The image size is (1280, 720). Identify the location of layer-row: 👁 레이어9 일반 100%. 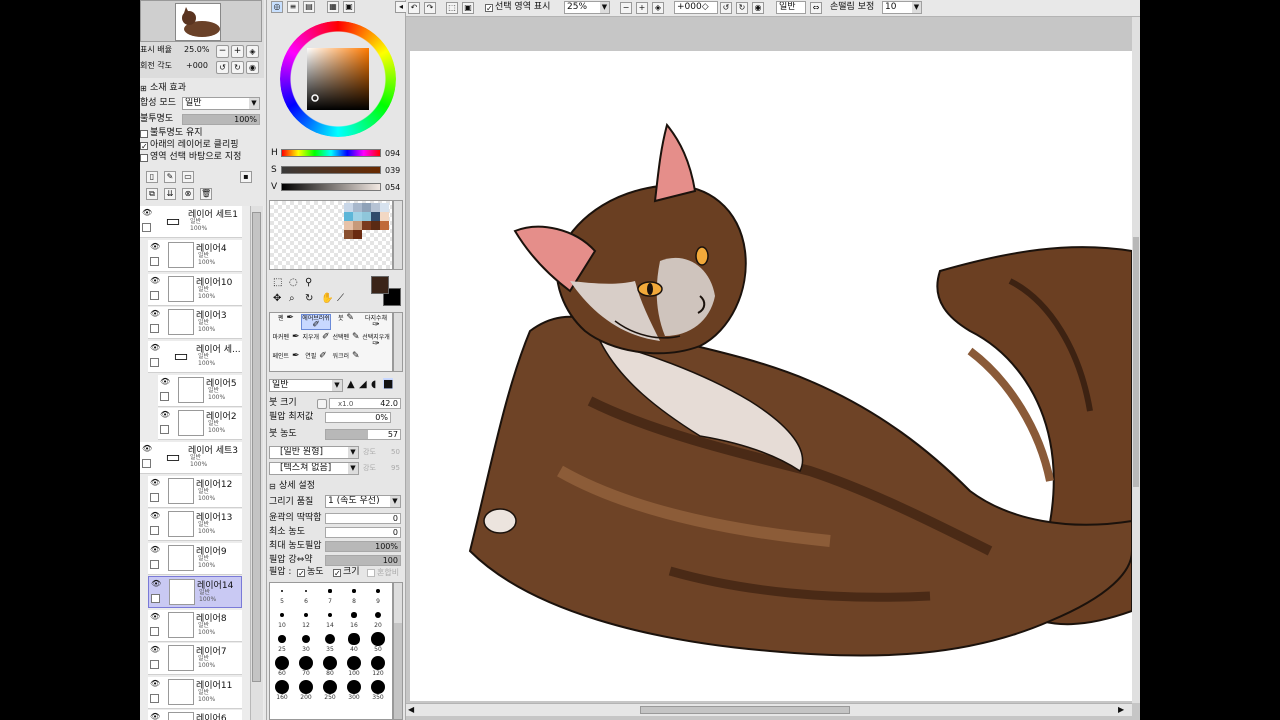
(195, 559).